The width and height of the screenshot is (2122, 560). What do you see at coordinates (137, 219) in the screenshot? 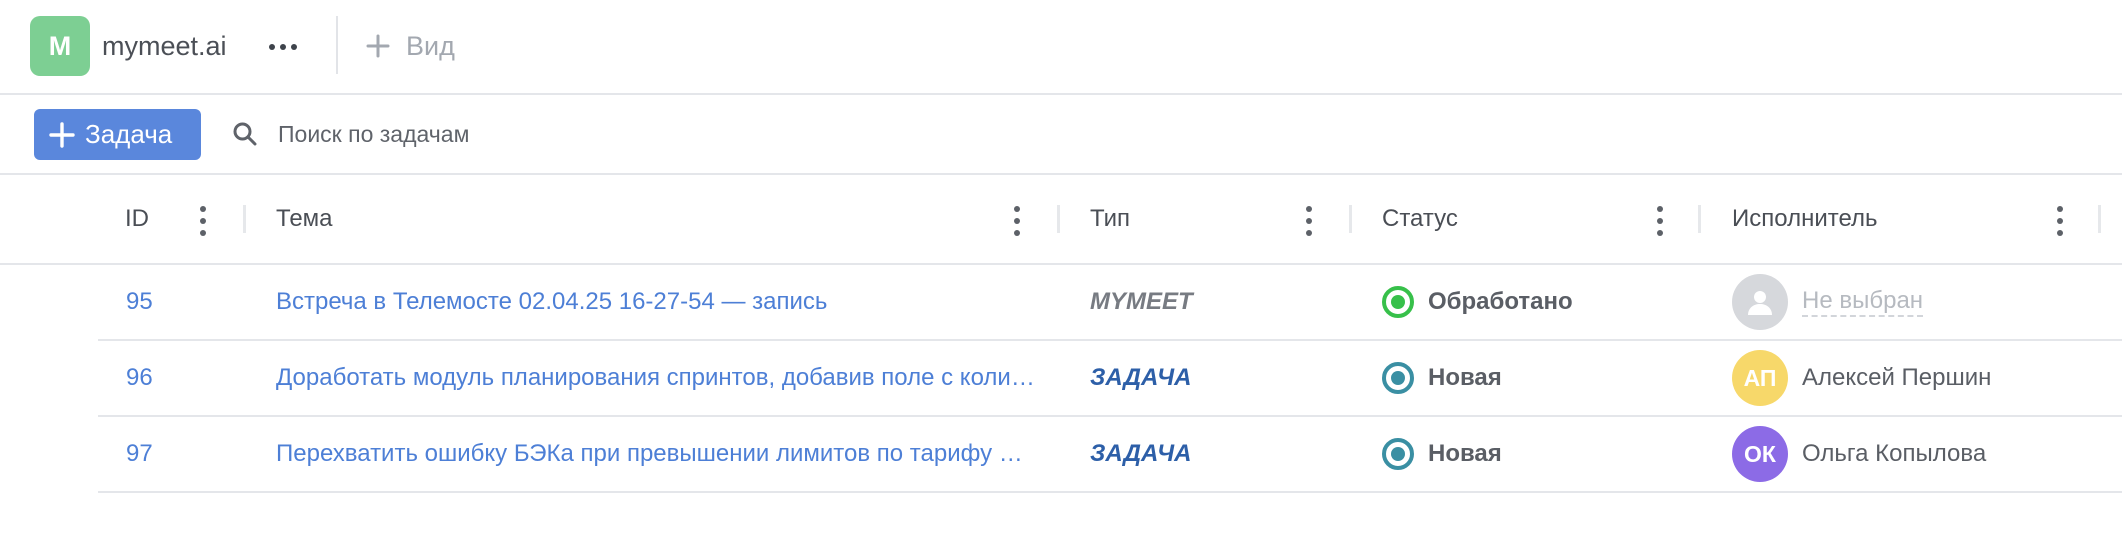
I see `column-header-id: ID` at bounding box center [137, 219].